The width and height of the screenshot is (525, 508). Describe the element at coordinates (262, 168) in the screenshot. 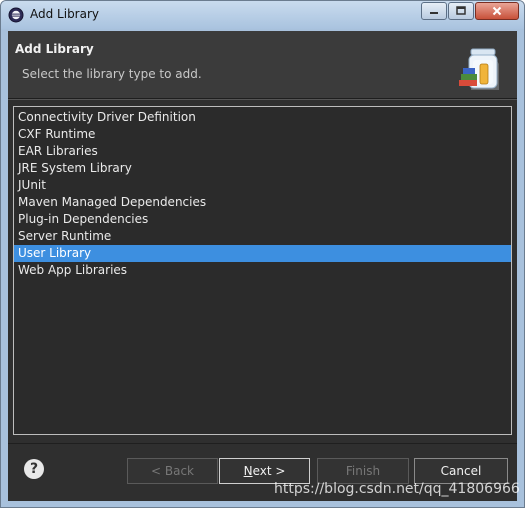

I see `list-item: JRE System Library` at that location.